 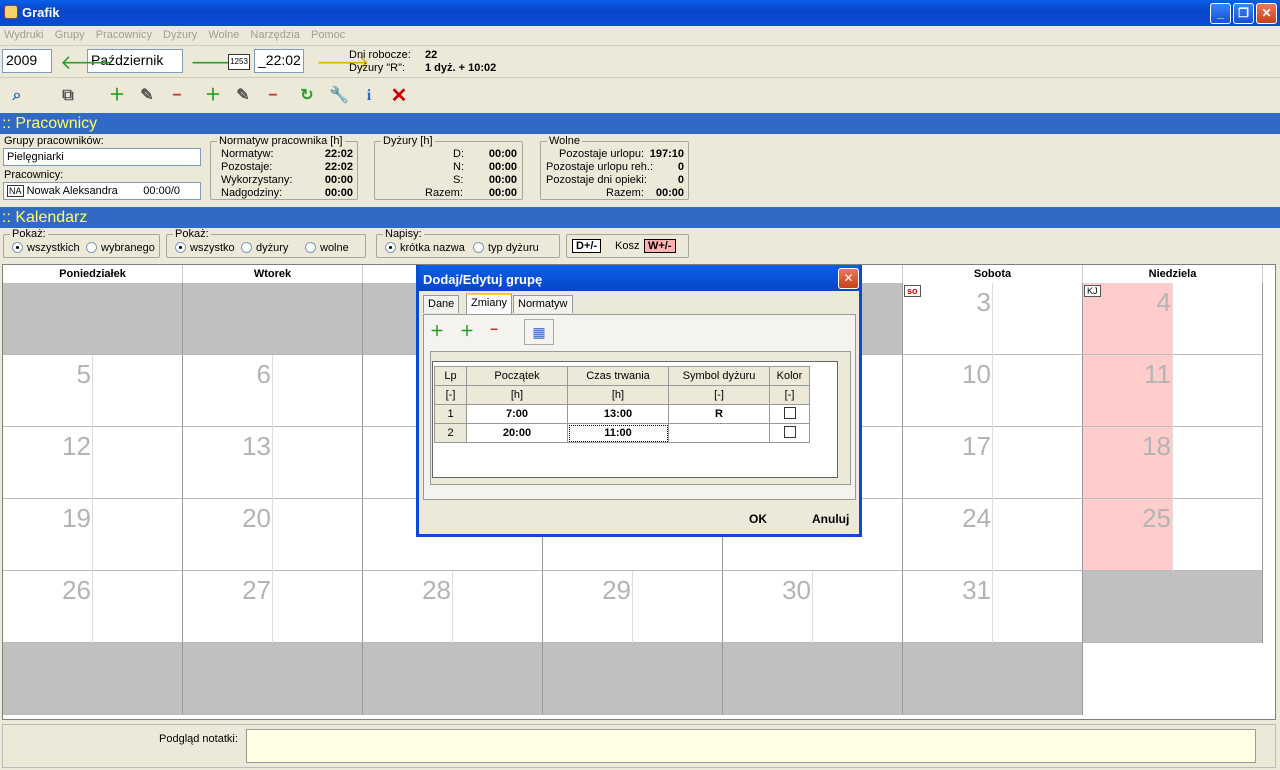 I want to click on radio-wybranego: wybranego, so click(x=120, y=248).